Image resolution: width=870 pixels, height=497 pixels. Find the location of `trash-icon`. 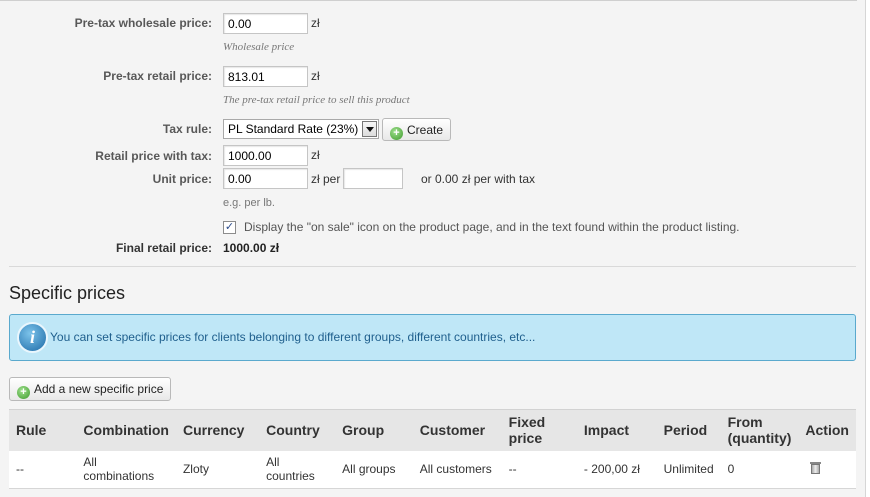

trash-icon is located at coordinates (816, 467).